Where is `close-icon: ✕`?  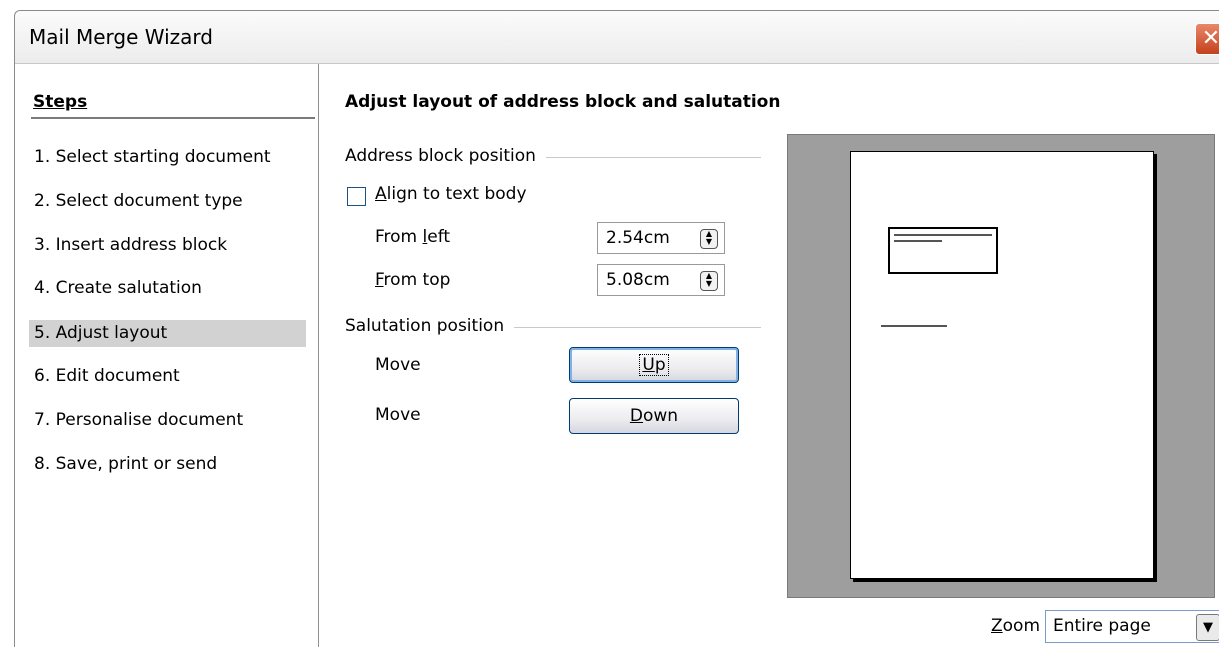
close-icon: ✕ is located at coordinates (1210, 38).